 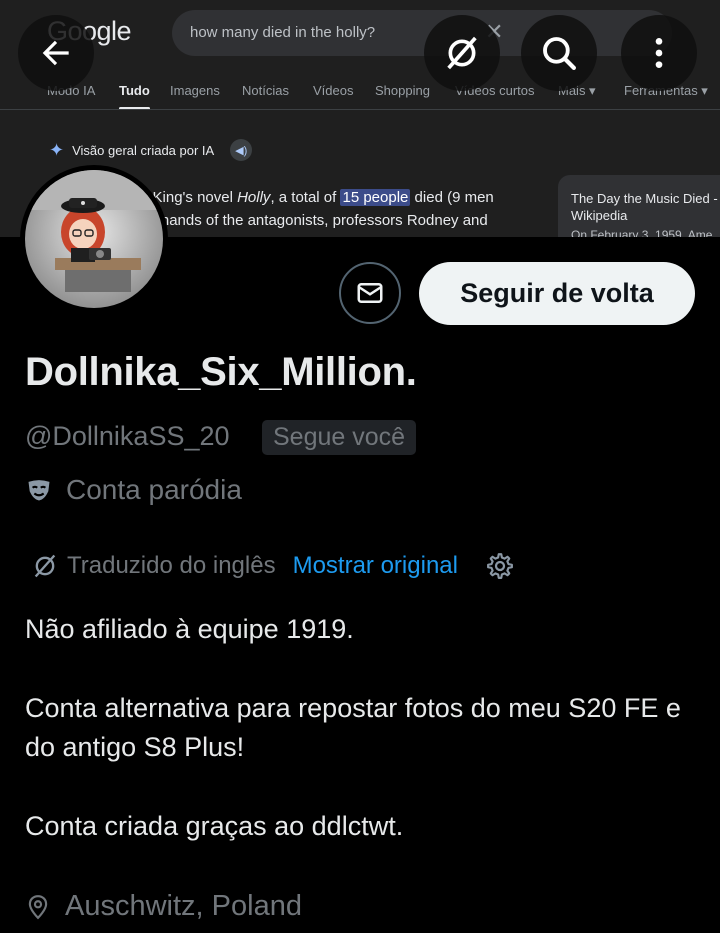 I want to click on search-button, so click(x=559, y=53).